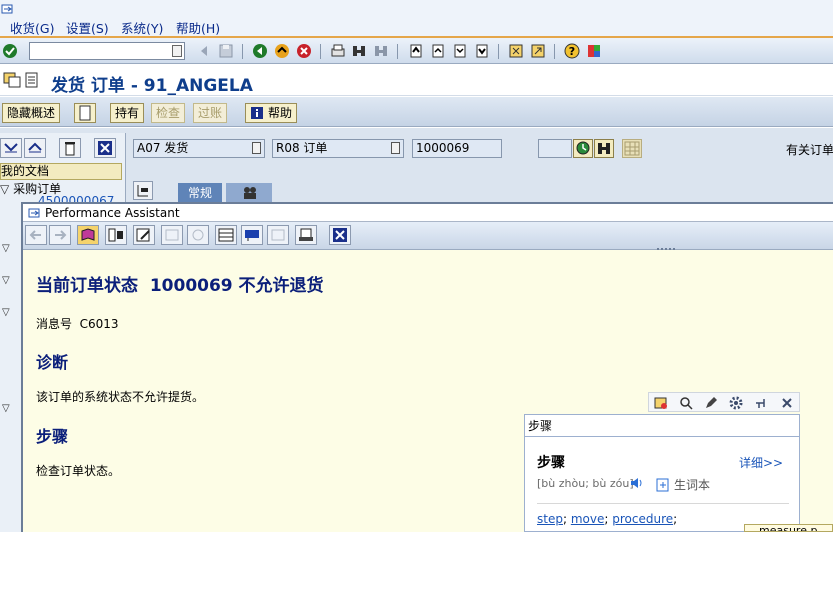 The image size is (833, 600). I want to click on translation-link: move, so click(588, 519).